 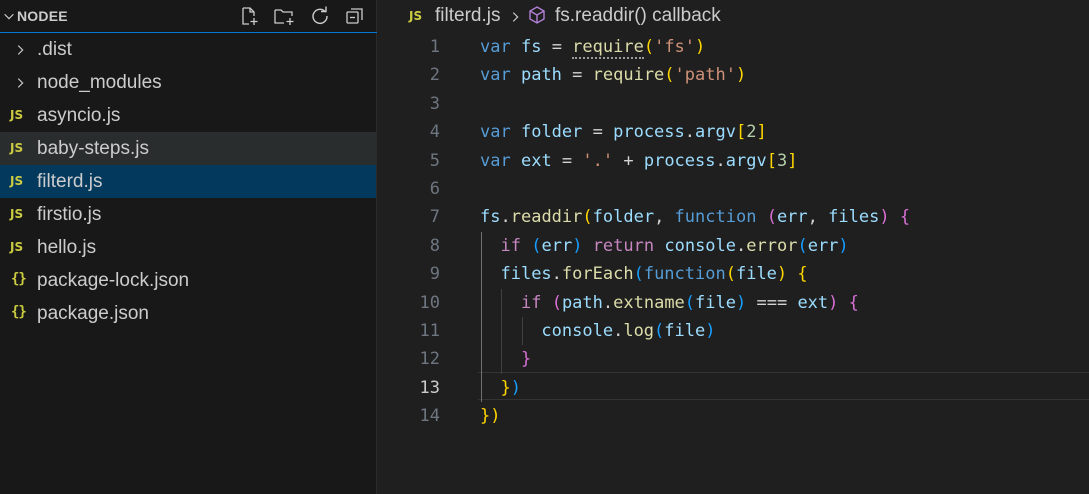 I want to click on tree-item-package-json: {} package.json, so click(x=188, y=313).